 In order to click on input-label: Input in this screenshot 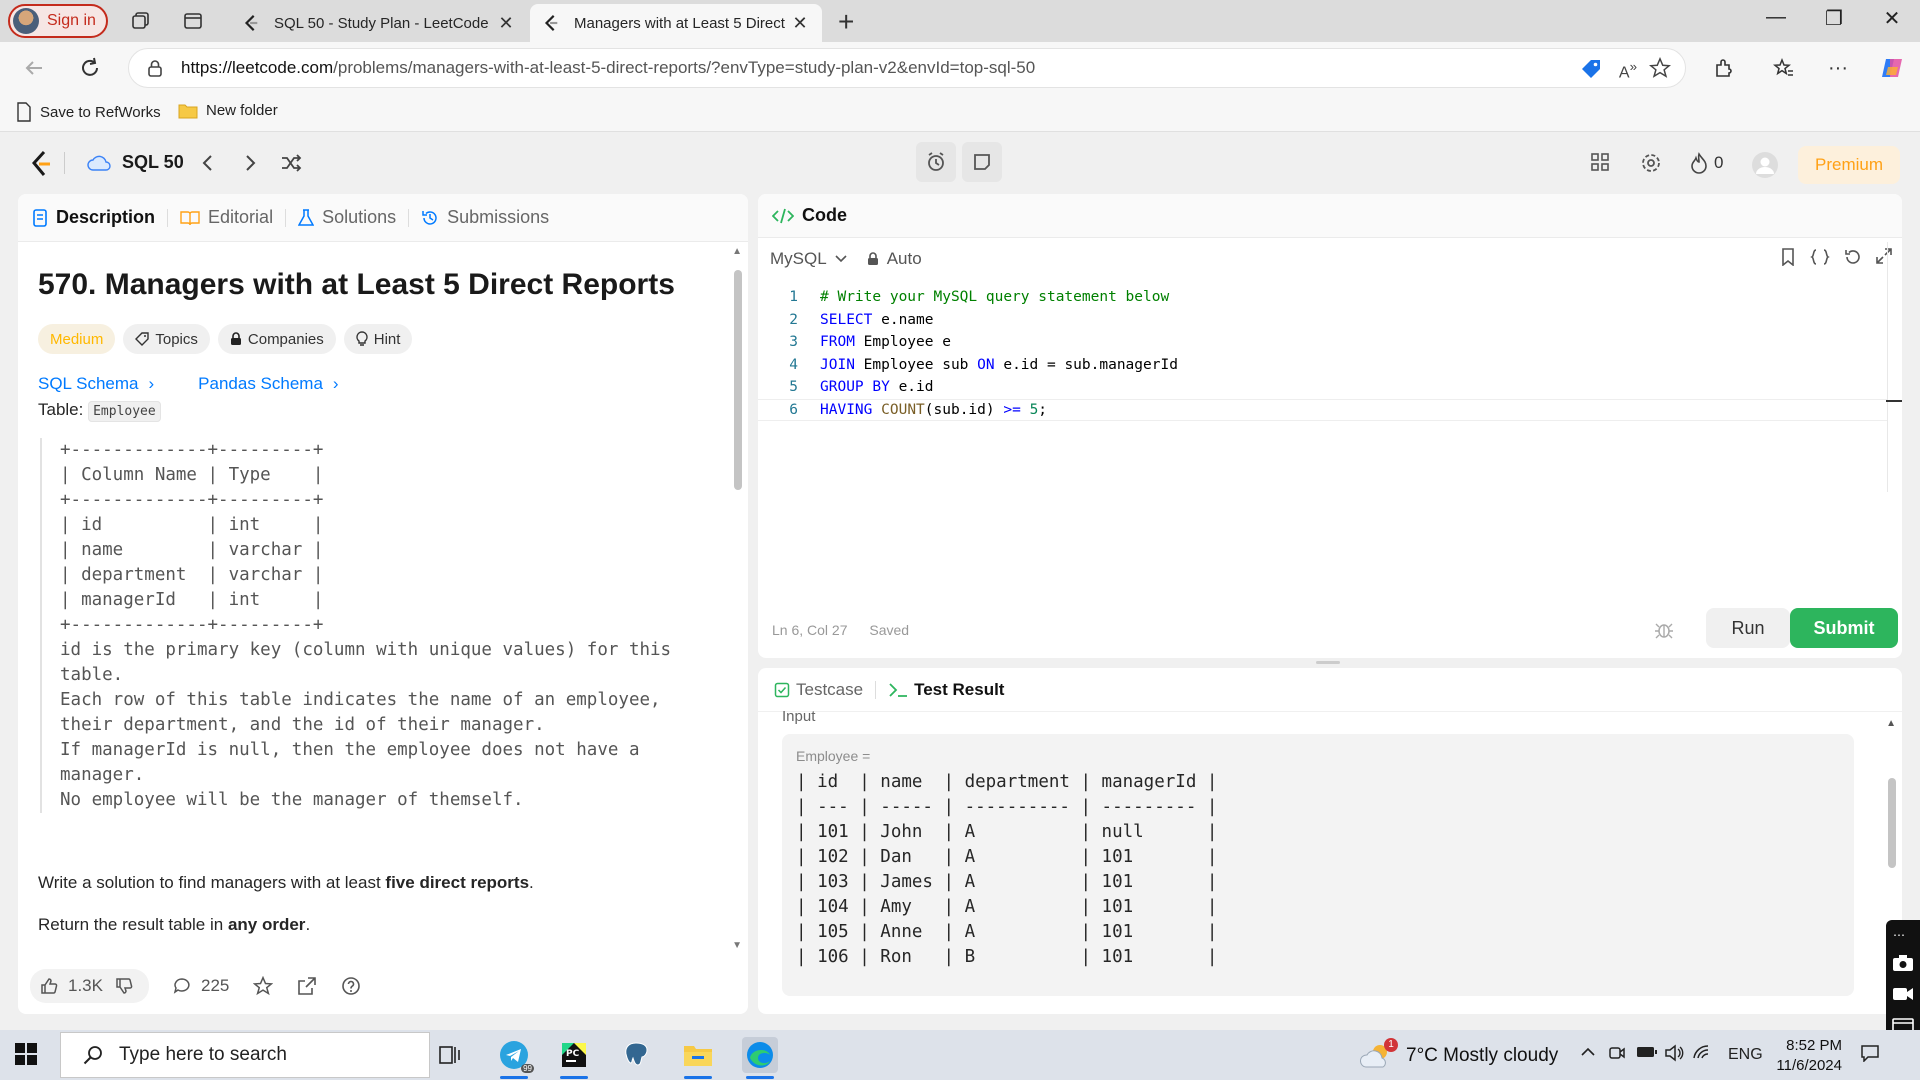, I will do `click(799, 716)`.